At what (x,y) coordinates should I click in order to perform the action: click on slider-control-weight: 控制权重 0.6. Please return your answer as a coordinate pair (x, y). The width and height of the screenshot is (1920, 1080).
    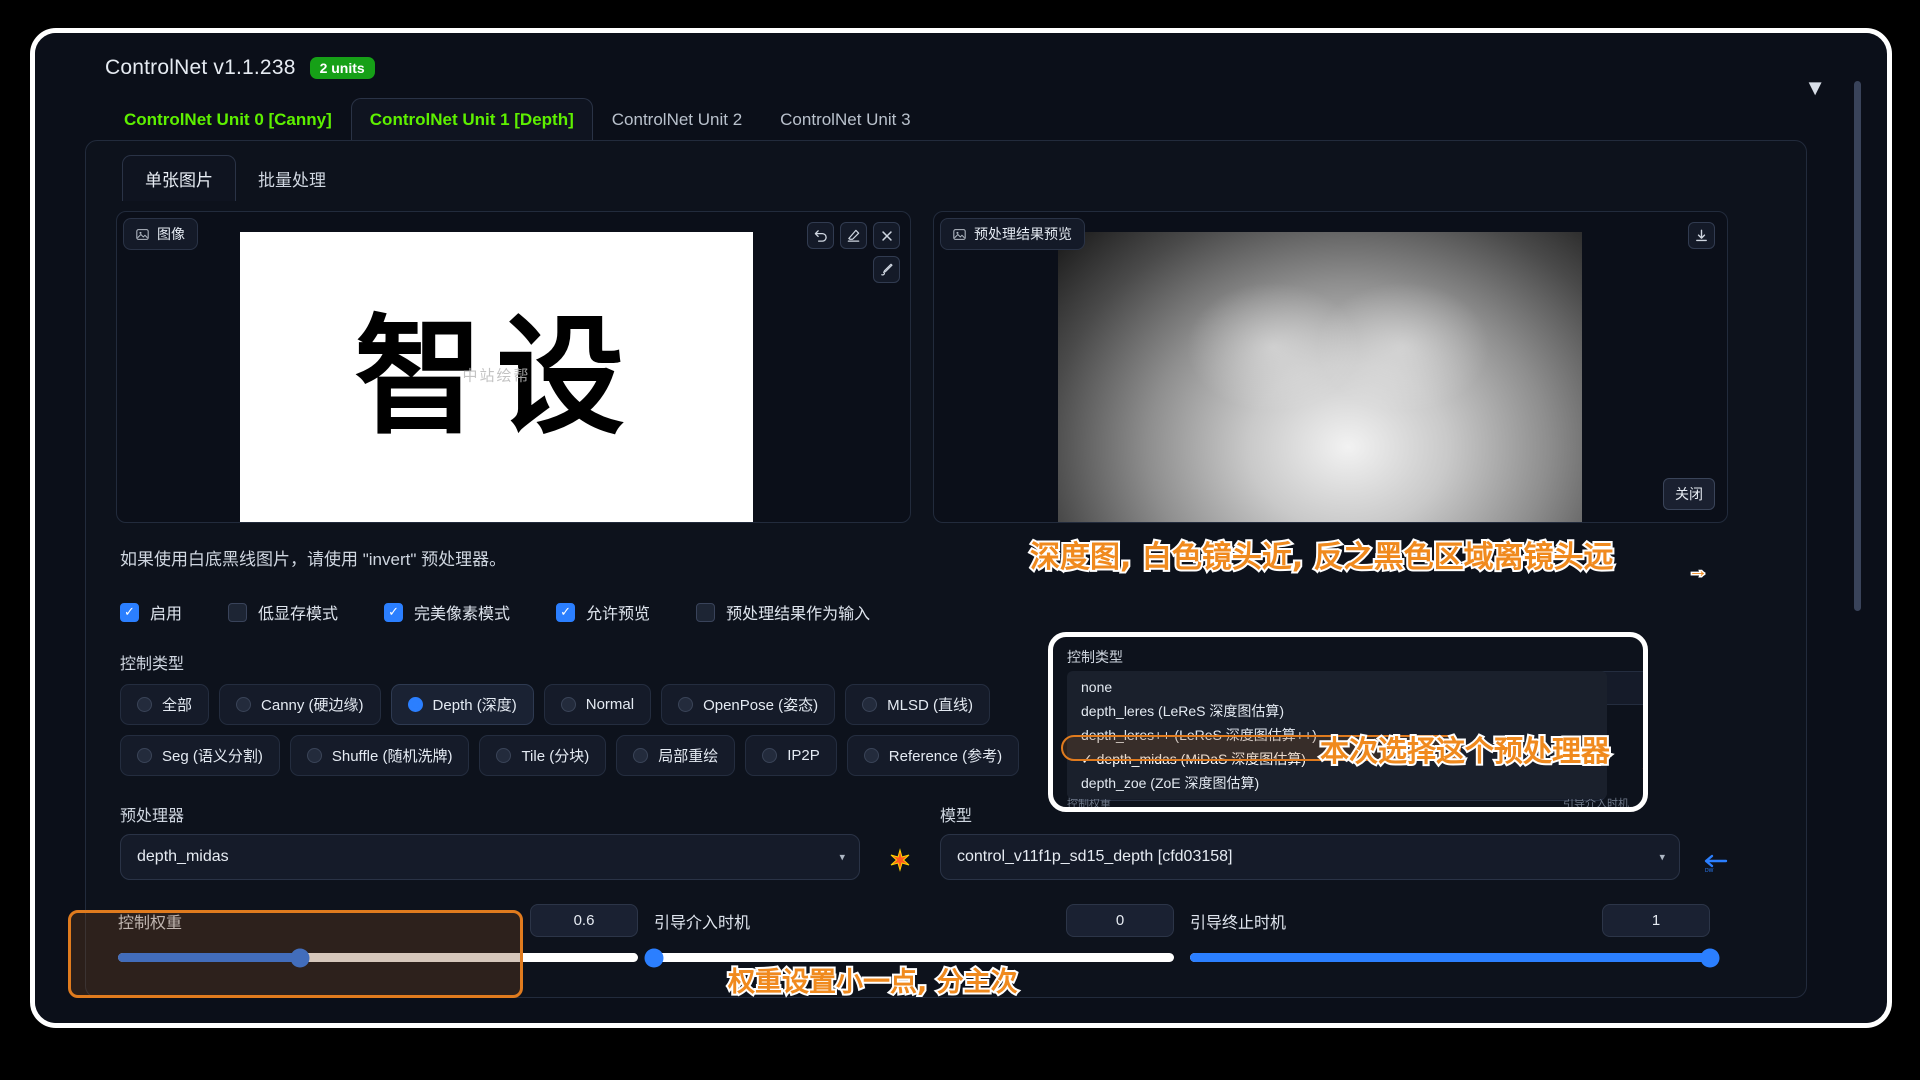
    Looking at the image, I should click on (378, 935).